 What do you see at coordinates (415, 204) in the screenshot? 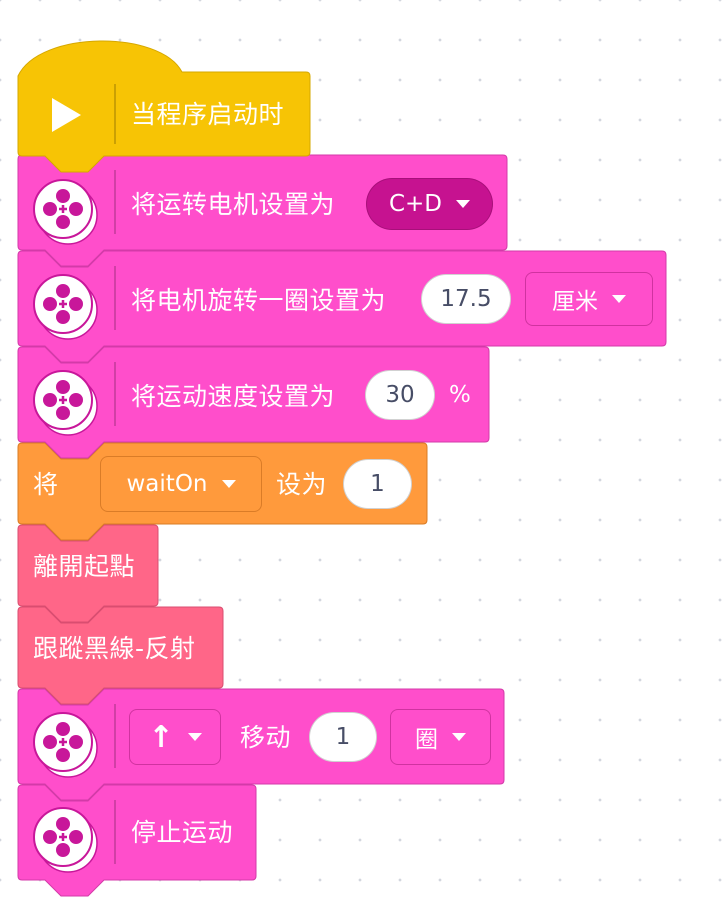
I see `motor-pair-value: C+D` at bounding box center [415, 204].